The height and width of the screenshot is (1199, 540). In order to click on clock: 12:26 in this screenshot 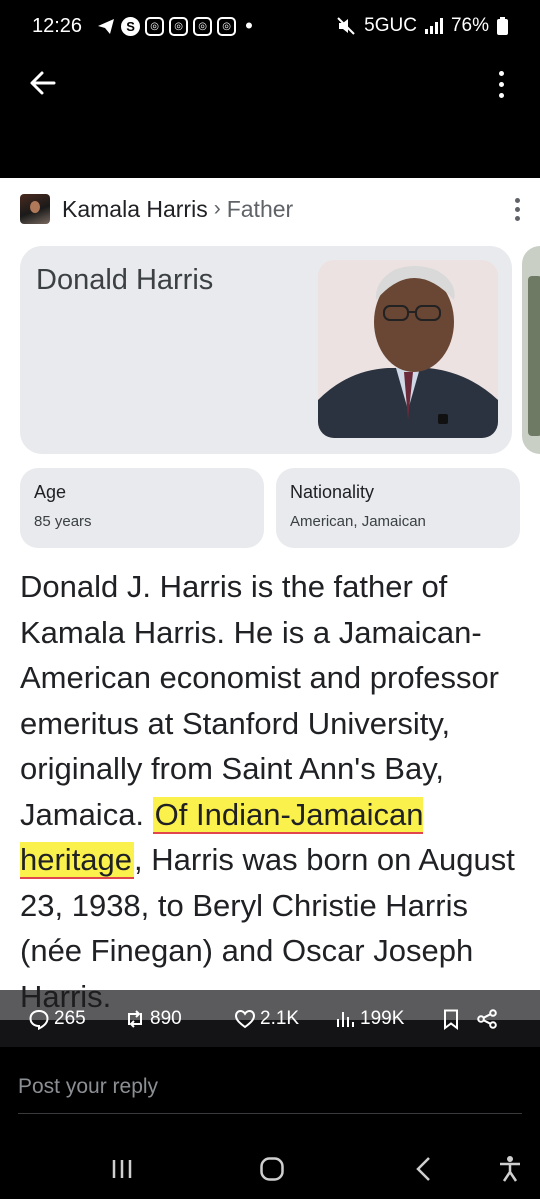, I will do `click(57, 25)`.